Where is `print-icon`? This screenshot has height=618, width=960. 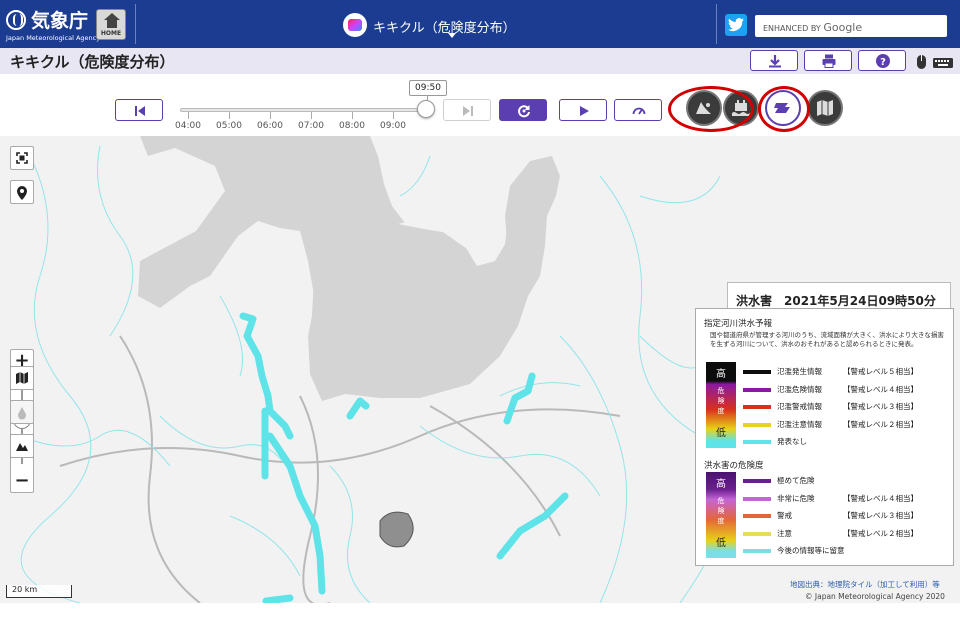 print-icon is located at coordinates (829, 61).